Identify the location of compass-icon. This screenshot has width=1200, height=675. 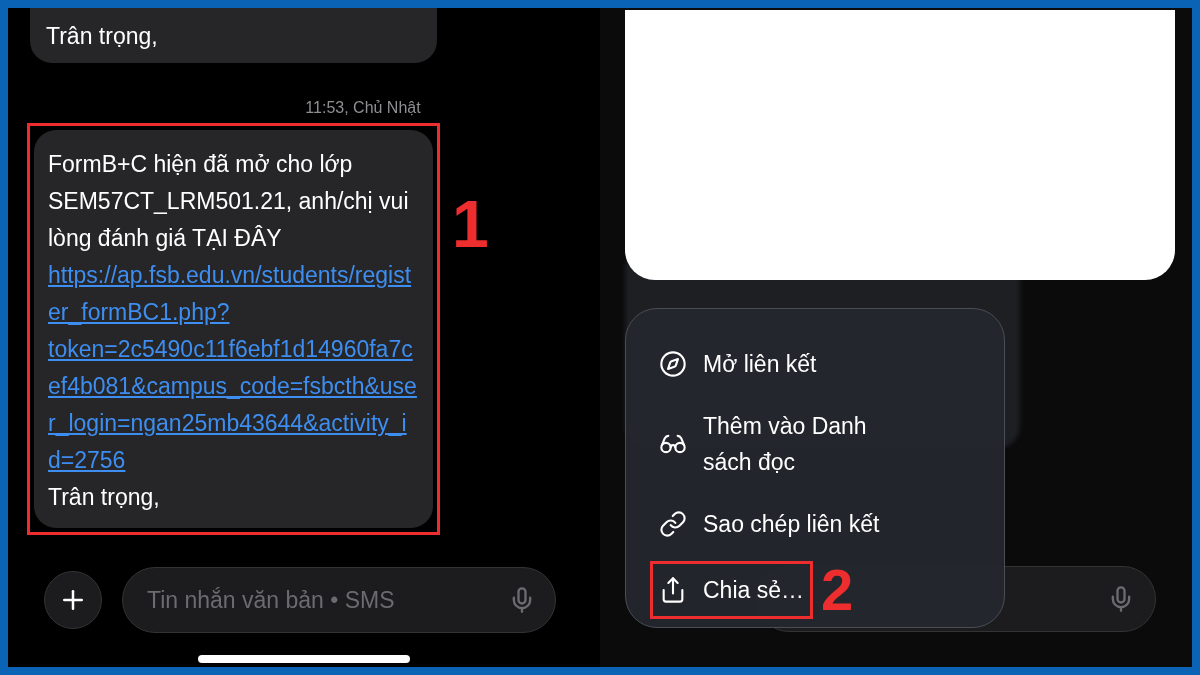
(673, 364).